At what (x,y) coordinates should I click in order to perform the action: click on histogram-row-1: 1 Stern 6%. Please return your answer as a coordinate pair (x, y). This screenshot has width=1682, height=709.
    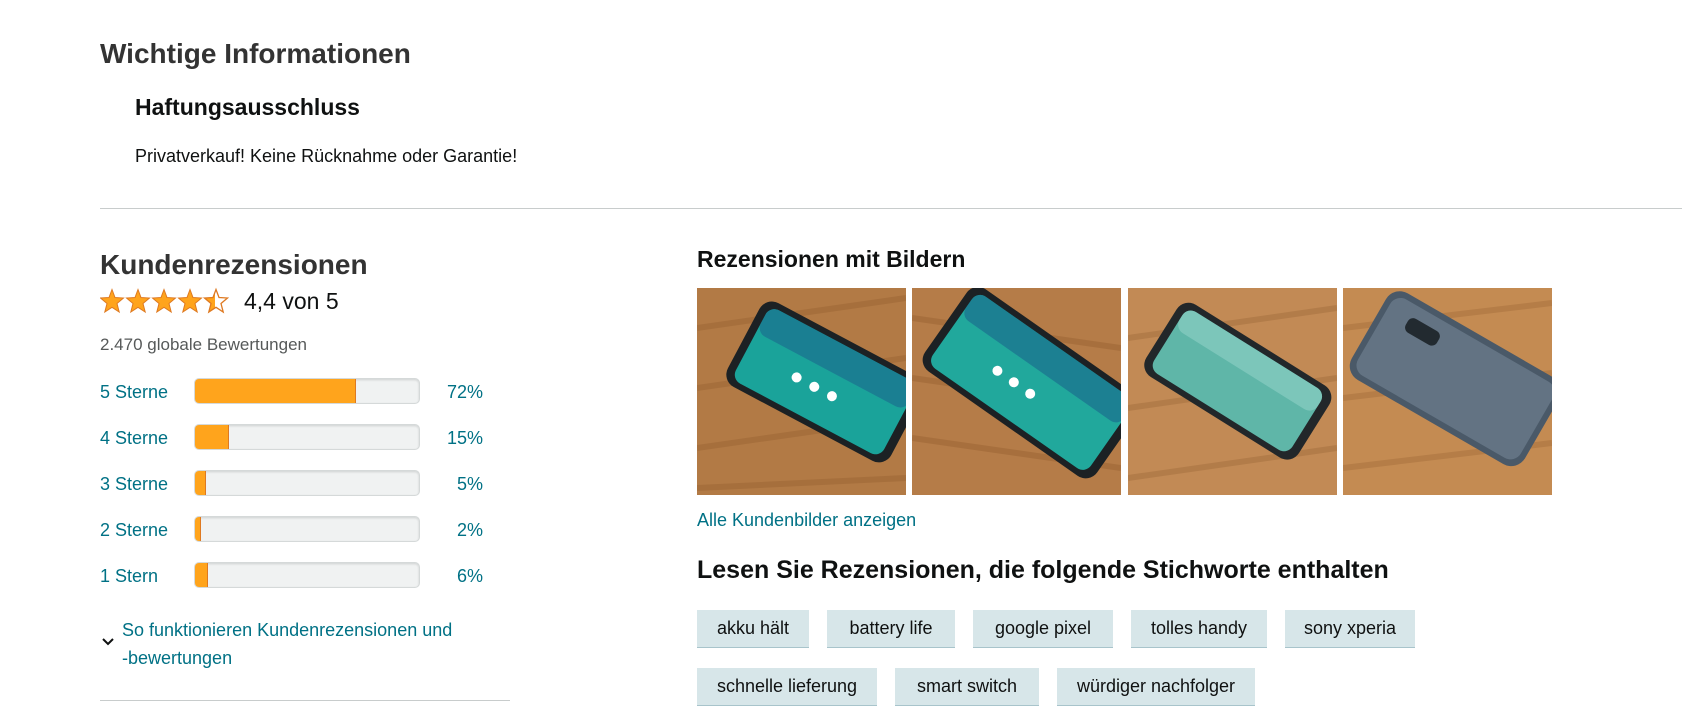
    Looking at the image, I should click on (300, 577).